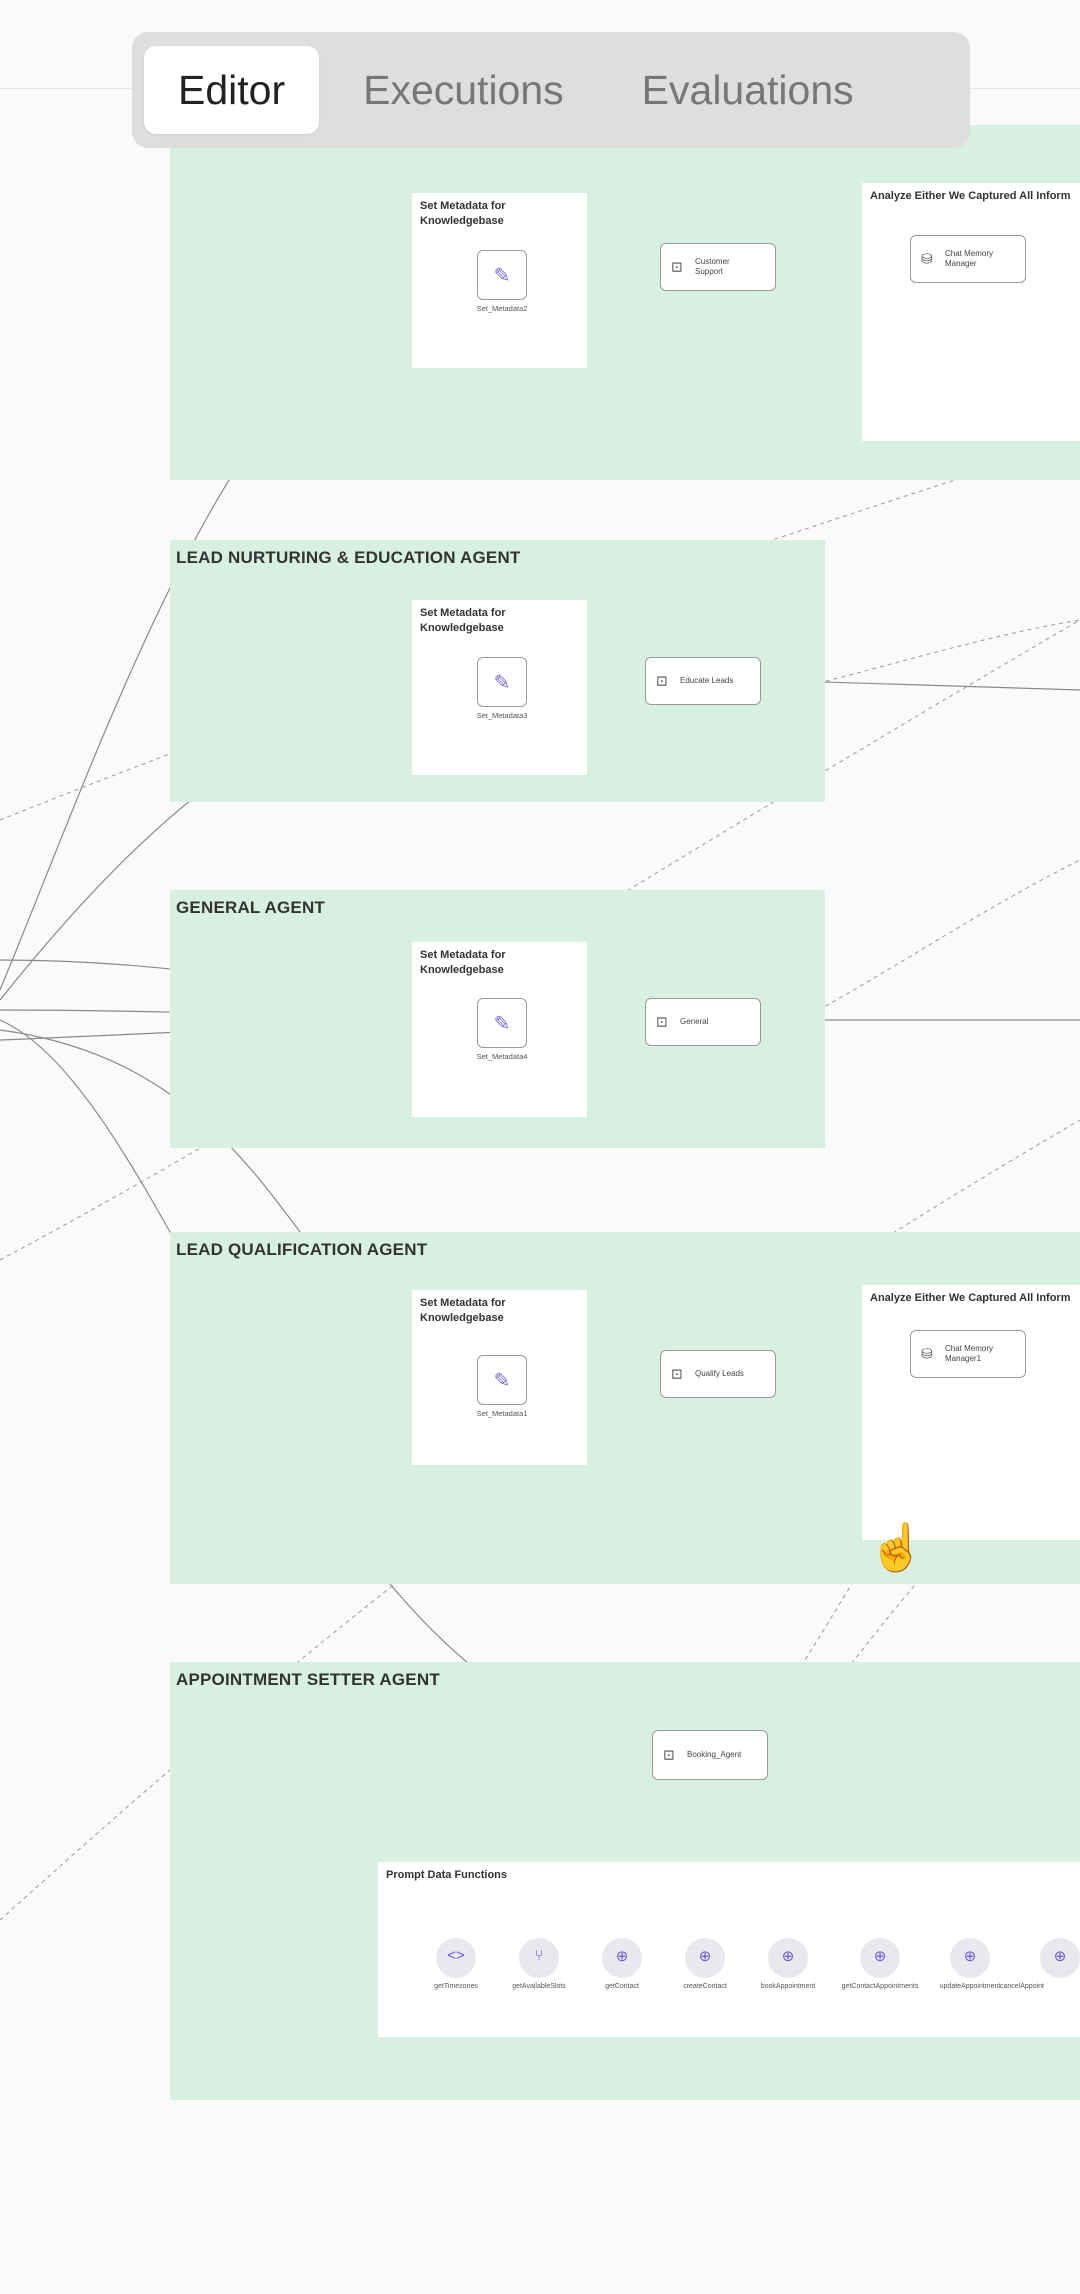  What do you see at coordinates (447, 1875) in the screenshot?
I see `sticky-title: Prompt Data Functions` at bounding box center [447, 1875].